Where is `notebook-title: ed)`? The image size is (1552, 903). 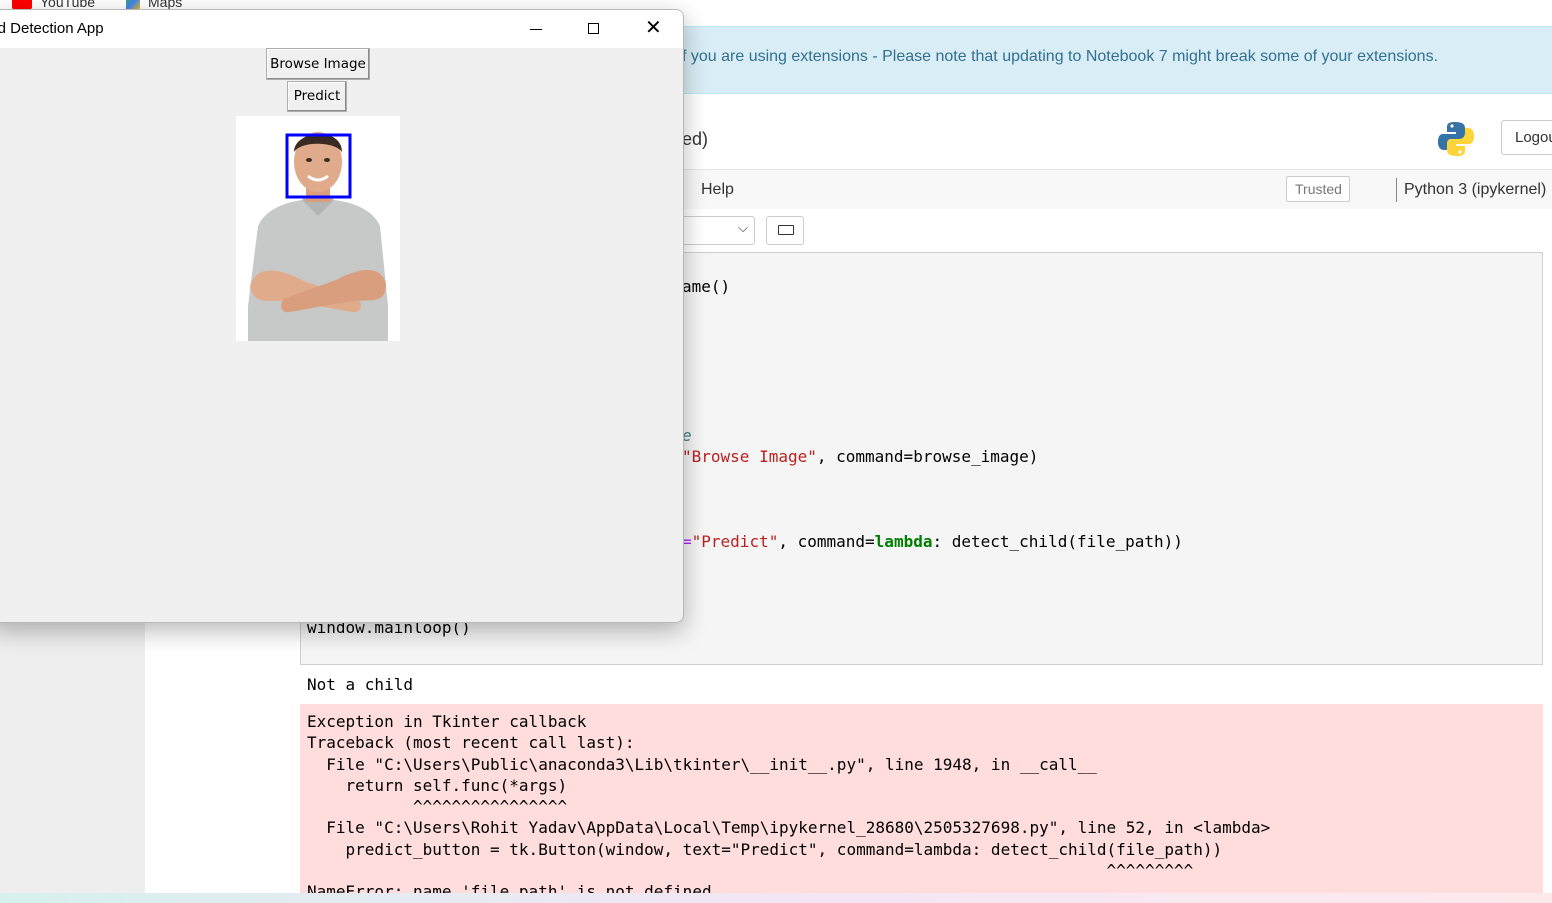
notebook-title: ed) is located at coordinates (695, 139).